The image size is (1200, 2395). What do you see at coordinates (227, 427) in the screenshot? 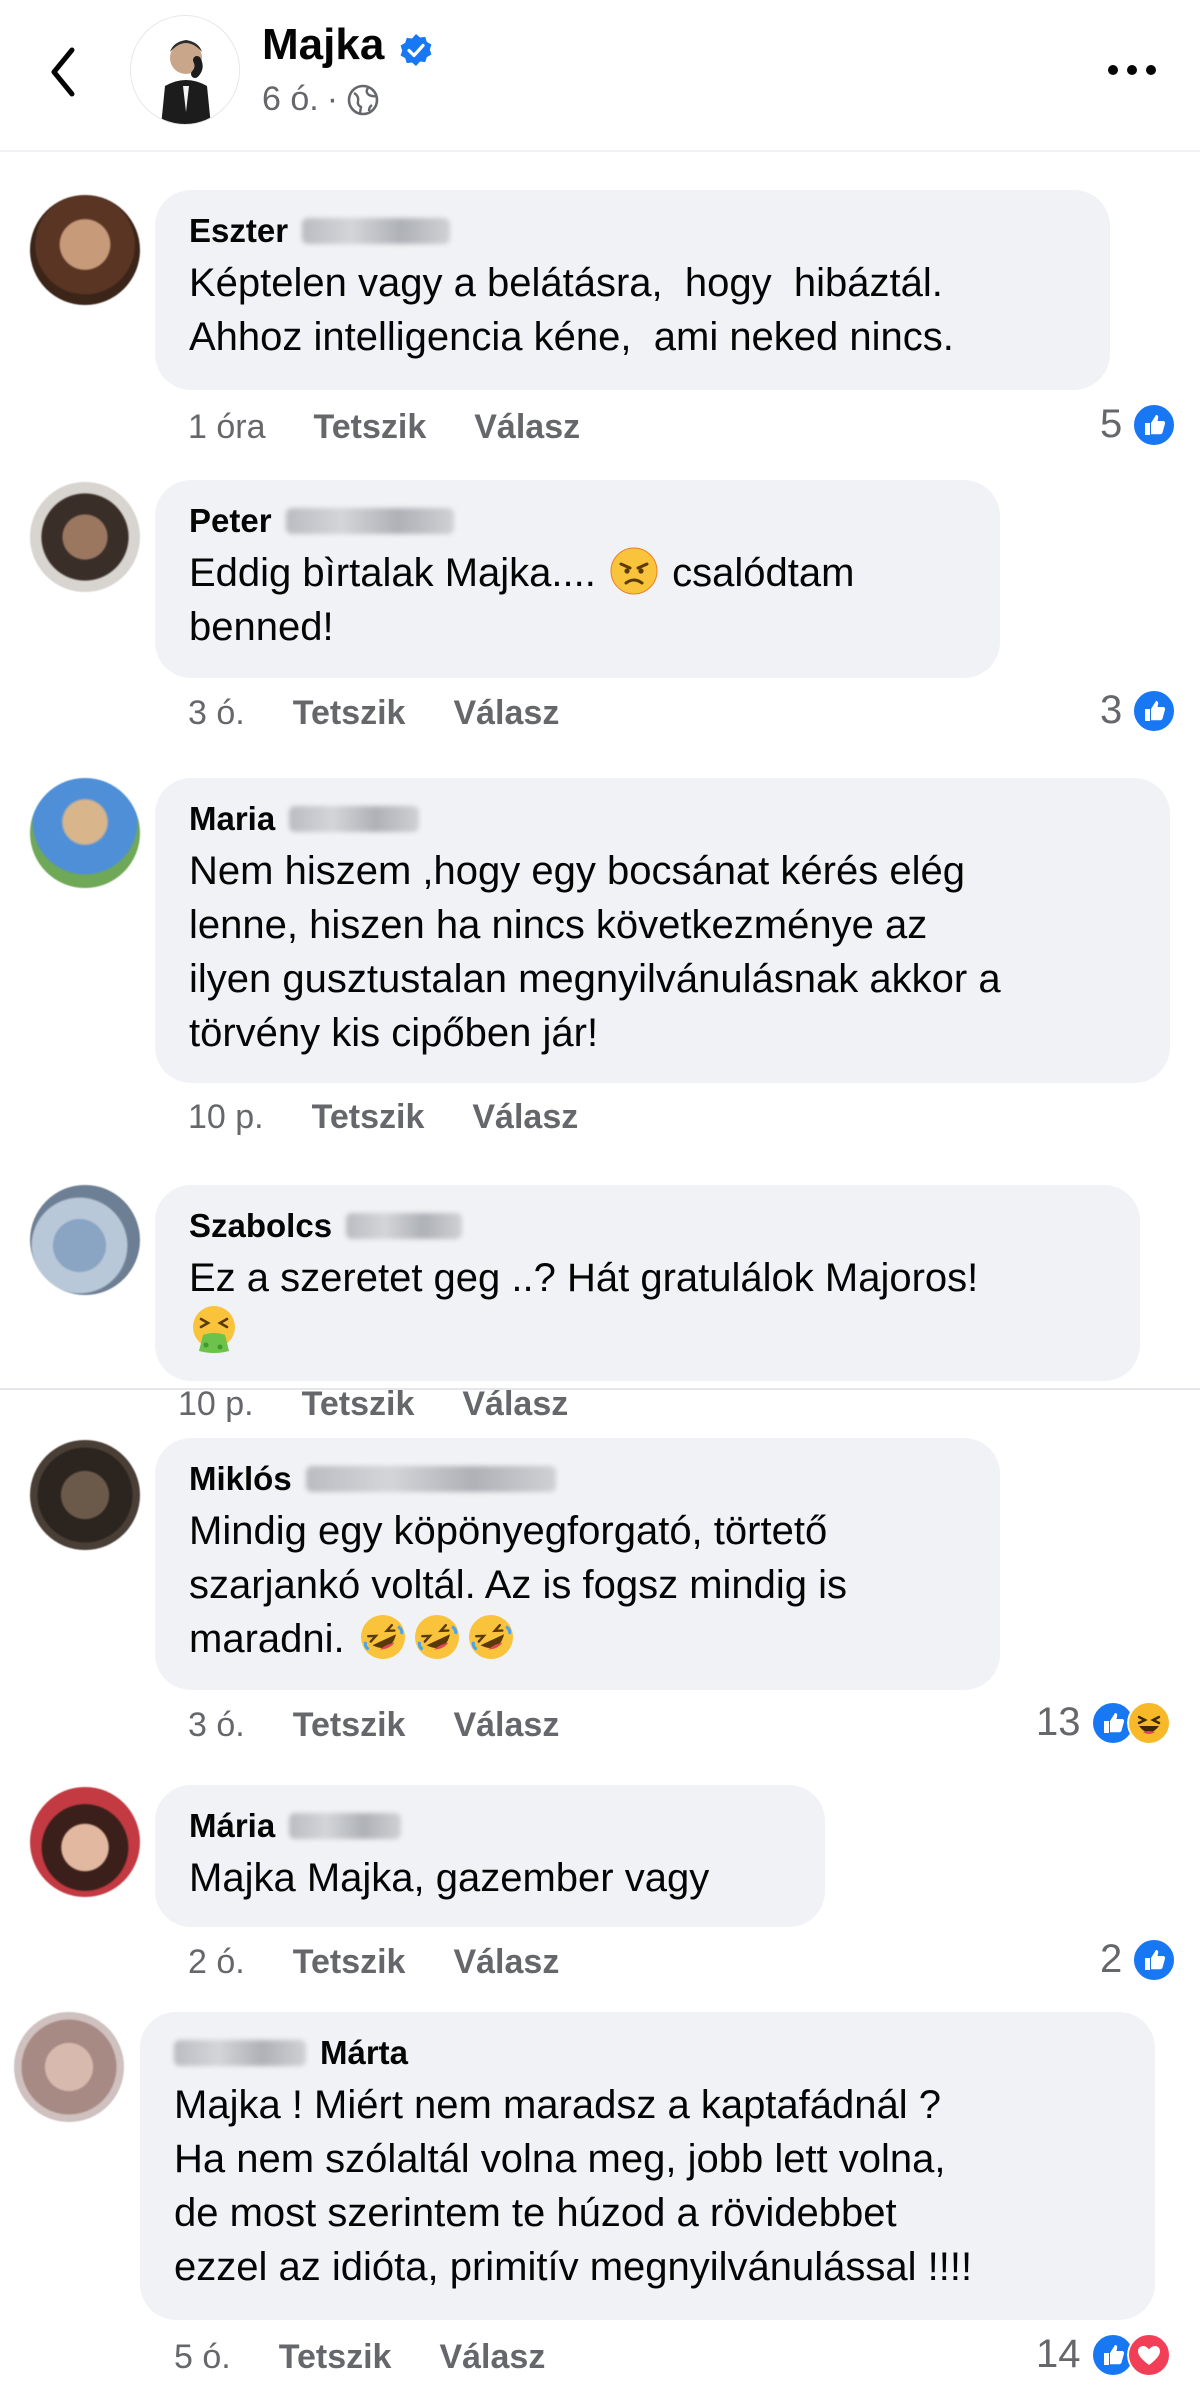
I see `comment-time: 1 óra` at bounding box center [227, 427].